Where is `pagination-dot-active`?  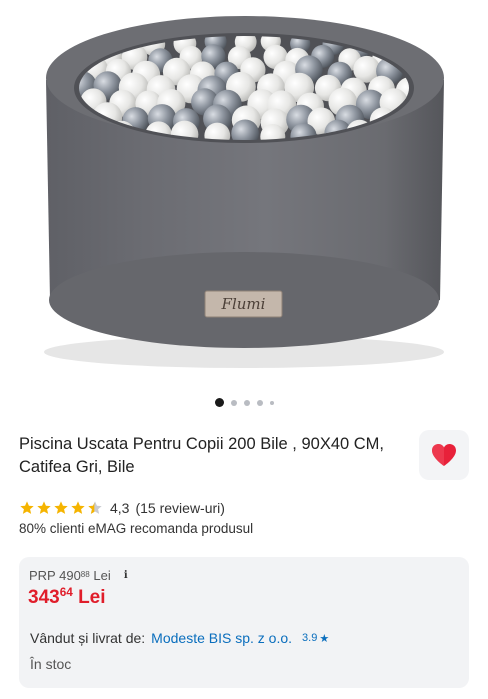 pagination-dot-active is located at coordinates (219, 402).